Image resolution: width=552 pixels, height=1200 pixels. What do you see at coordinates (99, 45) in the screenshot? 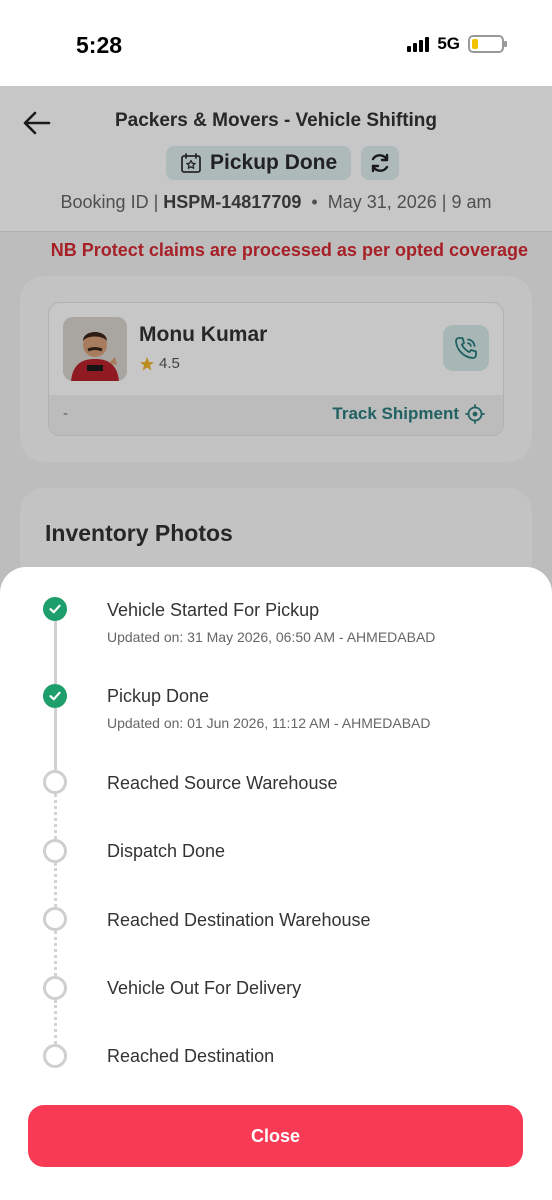
I see `status-time: 5:28` at bounding box center [99, 45].